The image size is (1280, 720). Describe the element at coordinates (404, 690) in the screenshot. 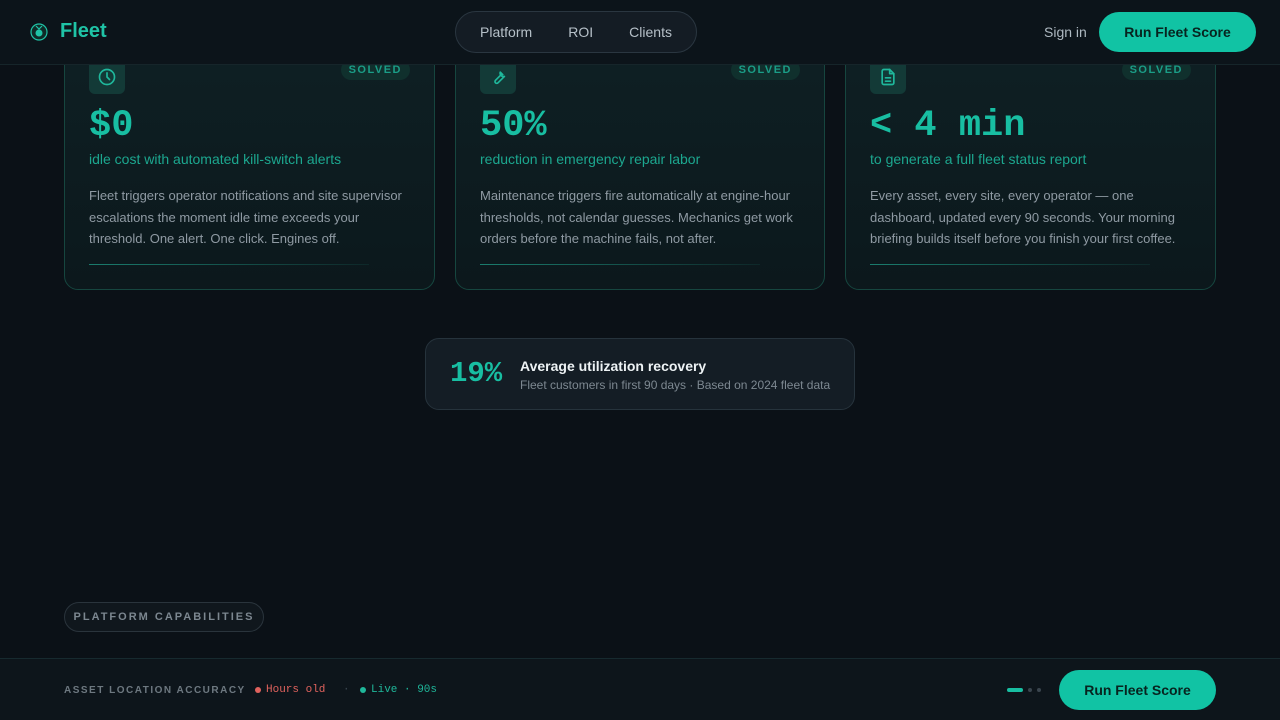

I see `status-live-text: Live · 90s` at that location.